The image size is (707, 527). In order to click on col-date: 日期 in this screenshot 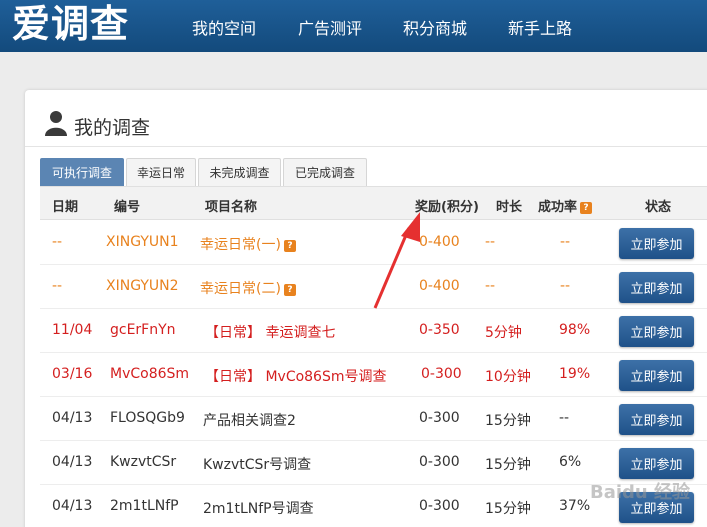, I will do `click(65, 207)`.